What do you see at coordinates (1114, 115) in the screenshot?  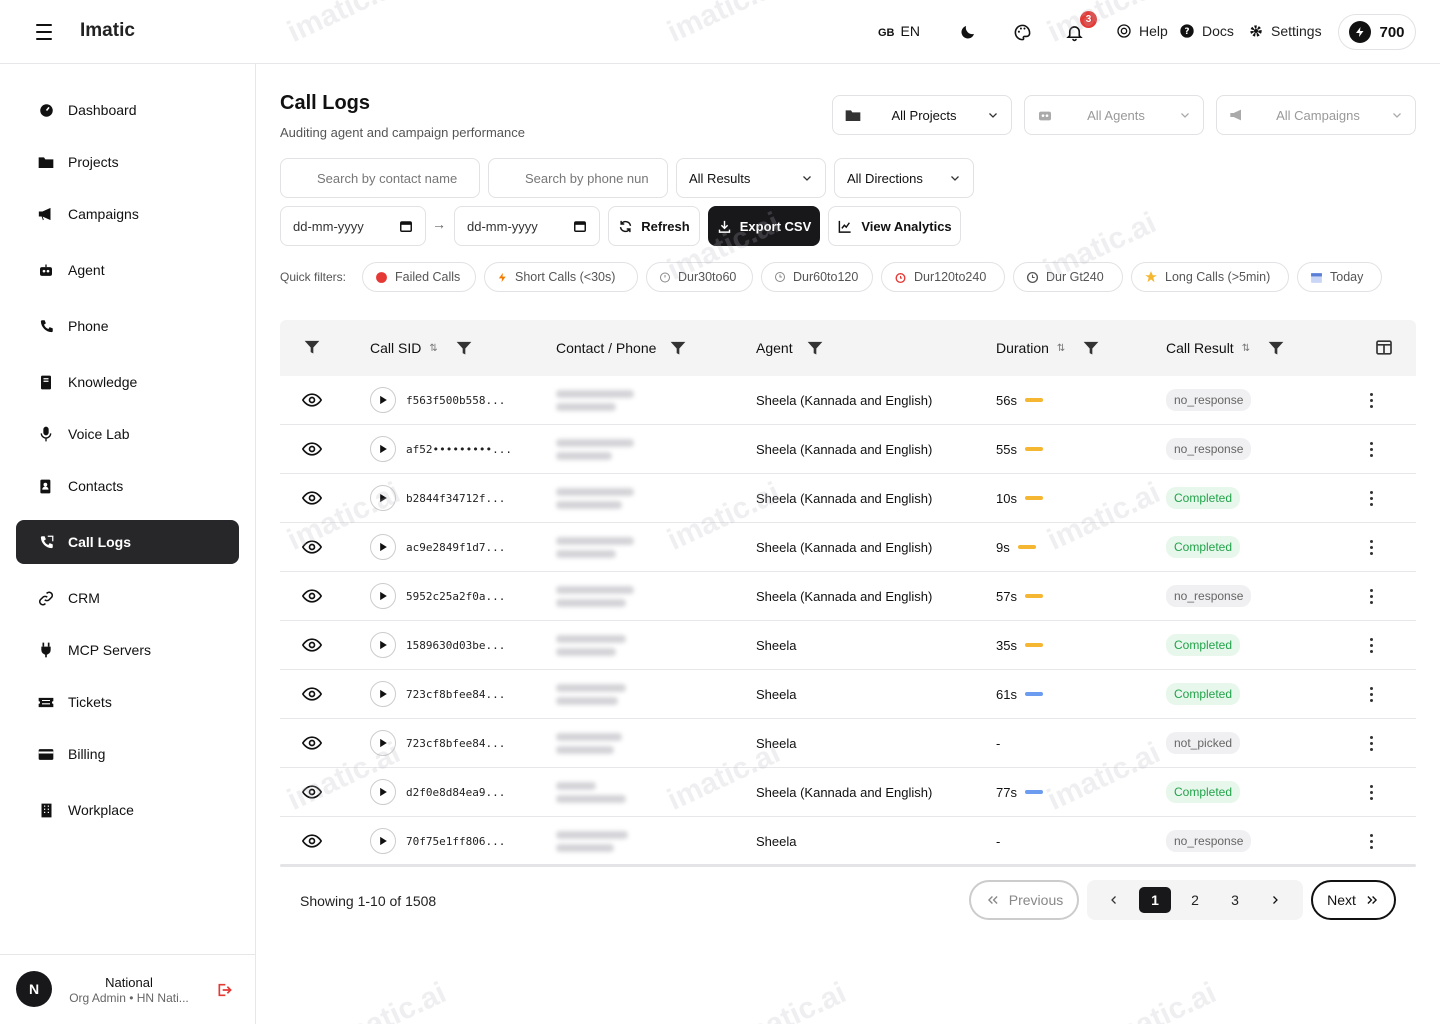 I see `agents-select: All Agents` at bounding box center [1114, 115].